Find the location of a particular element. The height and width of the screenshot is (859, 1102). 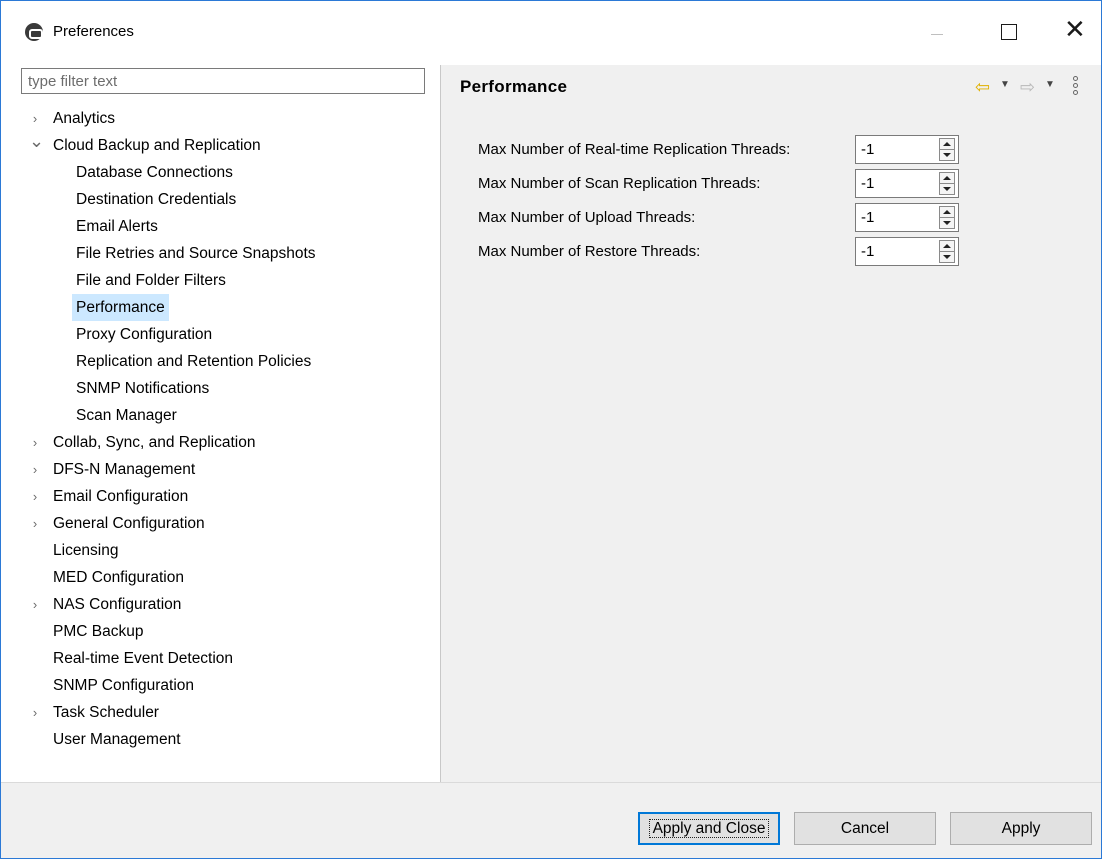

tree-item-label: Proxy Configuration is located at coordinates (144, 334).